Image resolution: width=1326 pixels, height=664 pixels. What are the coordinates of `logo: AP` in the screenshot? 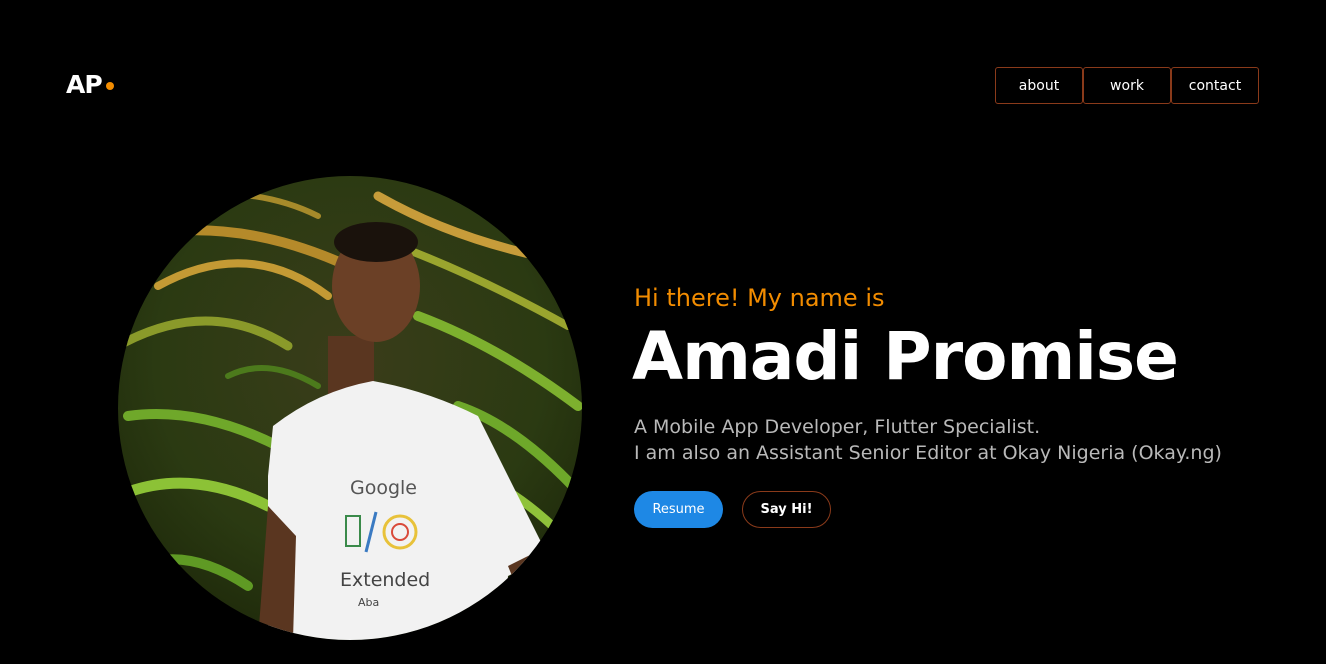 It's located at (90, 84).